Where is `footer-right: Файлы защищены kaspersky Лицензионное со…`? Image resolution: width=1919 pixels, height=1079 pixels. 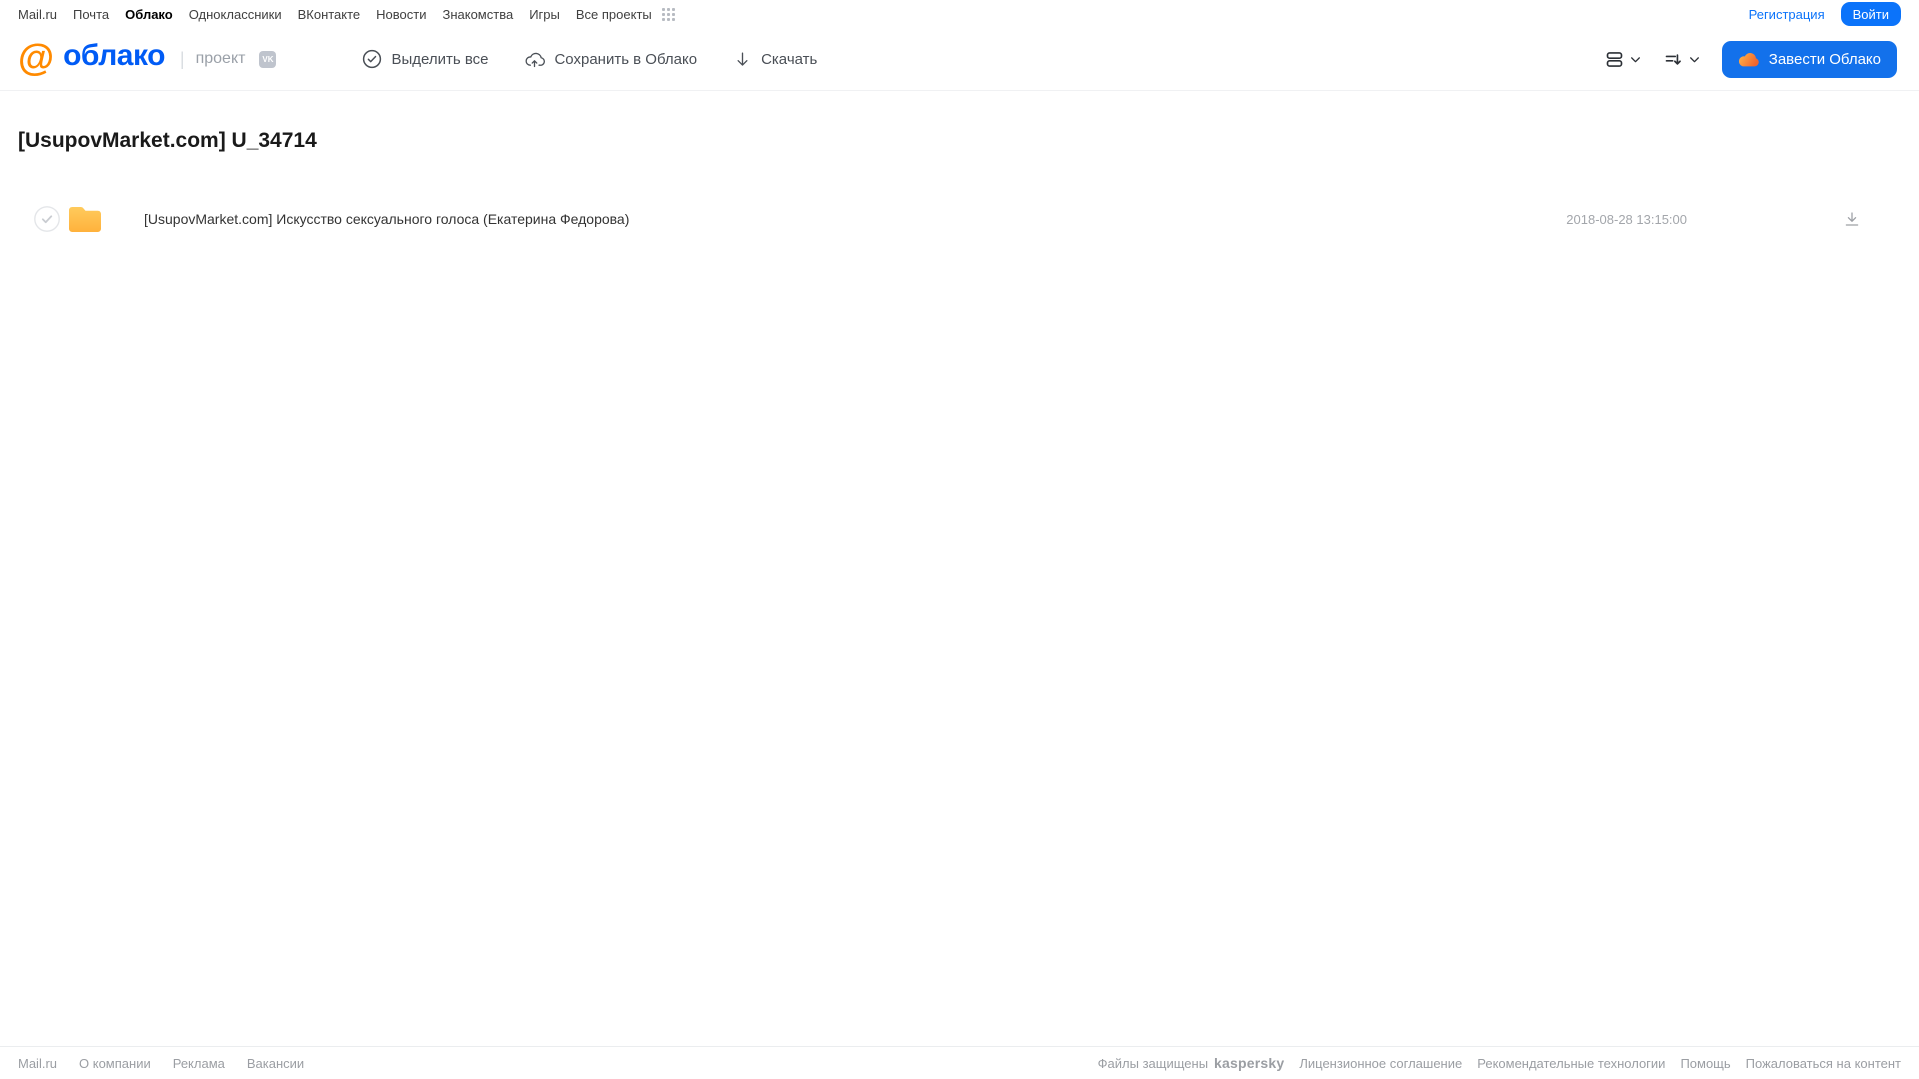
footer-right: Файлы защищены kaspersky Лицензионное со… is located at coordinates (1499, 1063).